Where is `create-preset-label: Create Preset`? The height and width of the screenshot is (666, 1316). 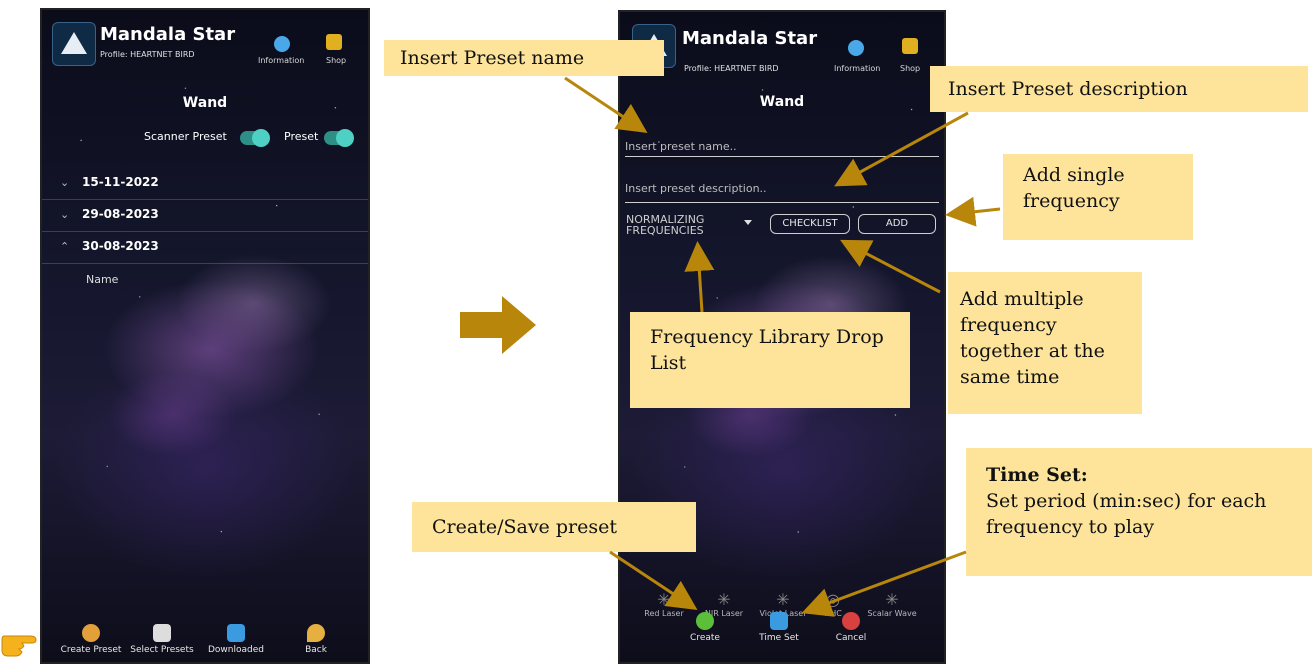 create-preset-label: Create Preset is located at coordinates (91, 650).